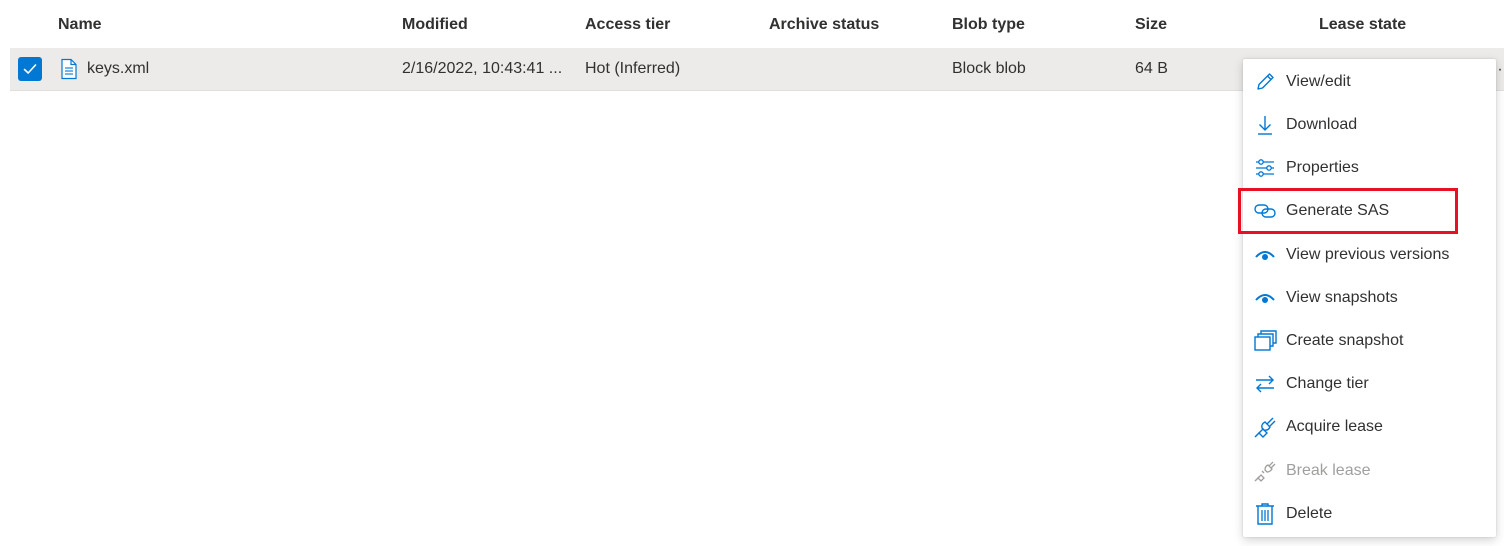 This screenshot has width=1504, height=546. Describe the element at coordinates (1265, 471) in the screenshot. I see `plug-broken-icon` at that location.